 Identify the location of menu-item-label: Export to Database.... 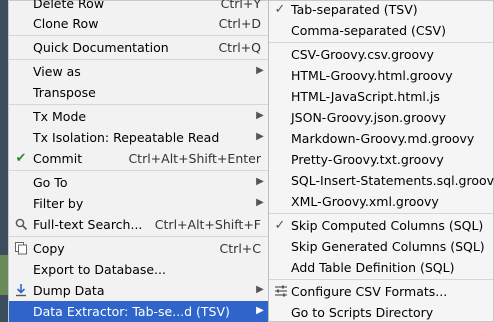
(99, 269).